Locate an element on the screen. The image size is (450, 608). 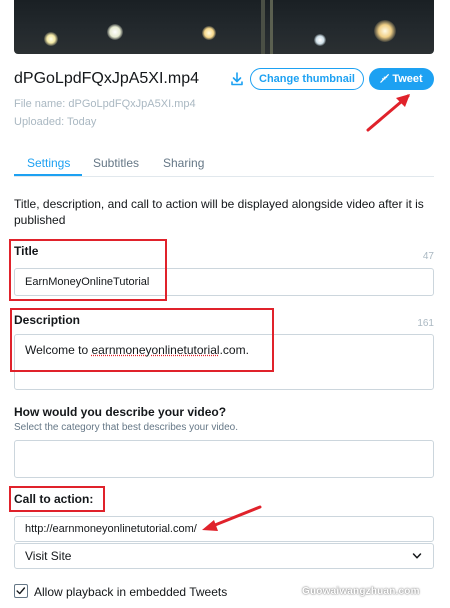
active-tab-indicator is located at coordinates (48, 175).